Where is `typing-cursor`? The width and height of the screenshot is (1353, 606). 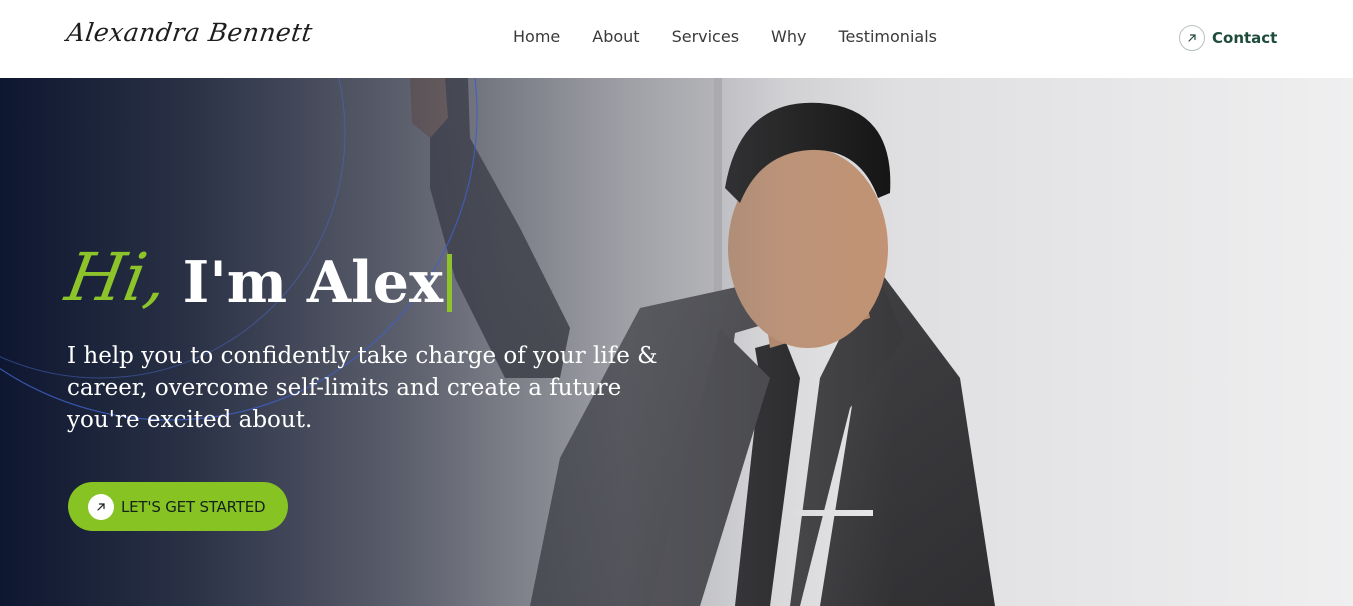 typing-cursor is located at coordinates (450, 283).